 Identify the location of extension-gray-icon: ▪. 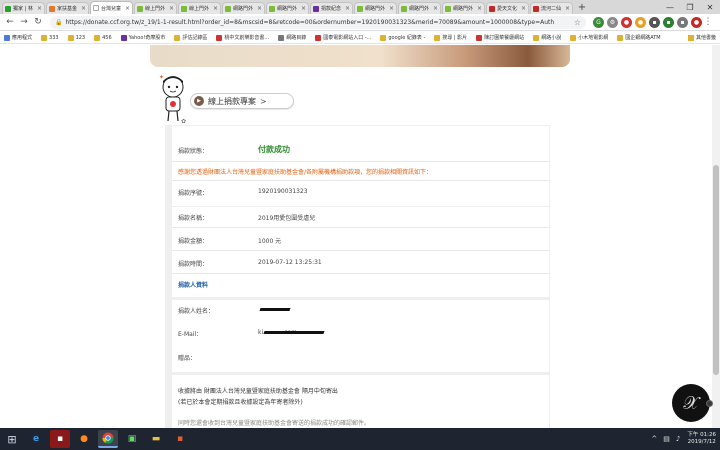
(682, 22).